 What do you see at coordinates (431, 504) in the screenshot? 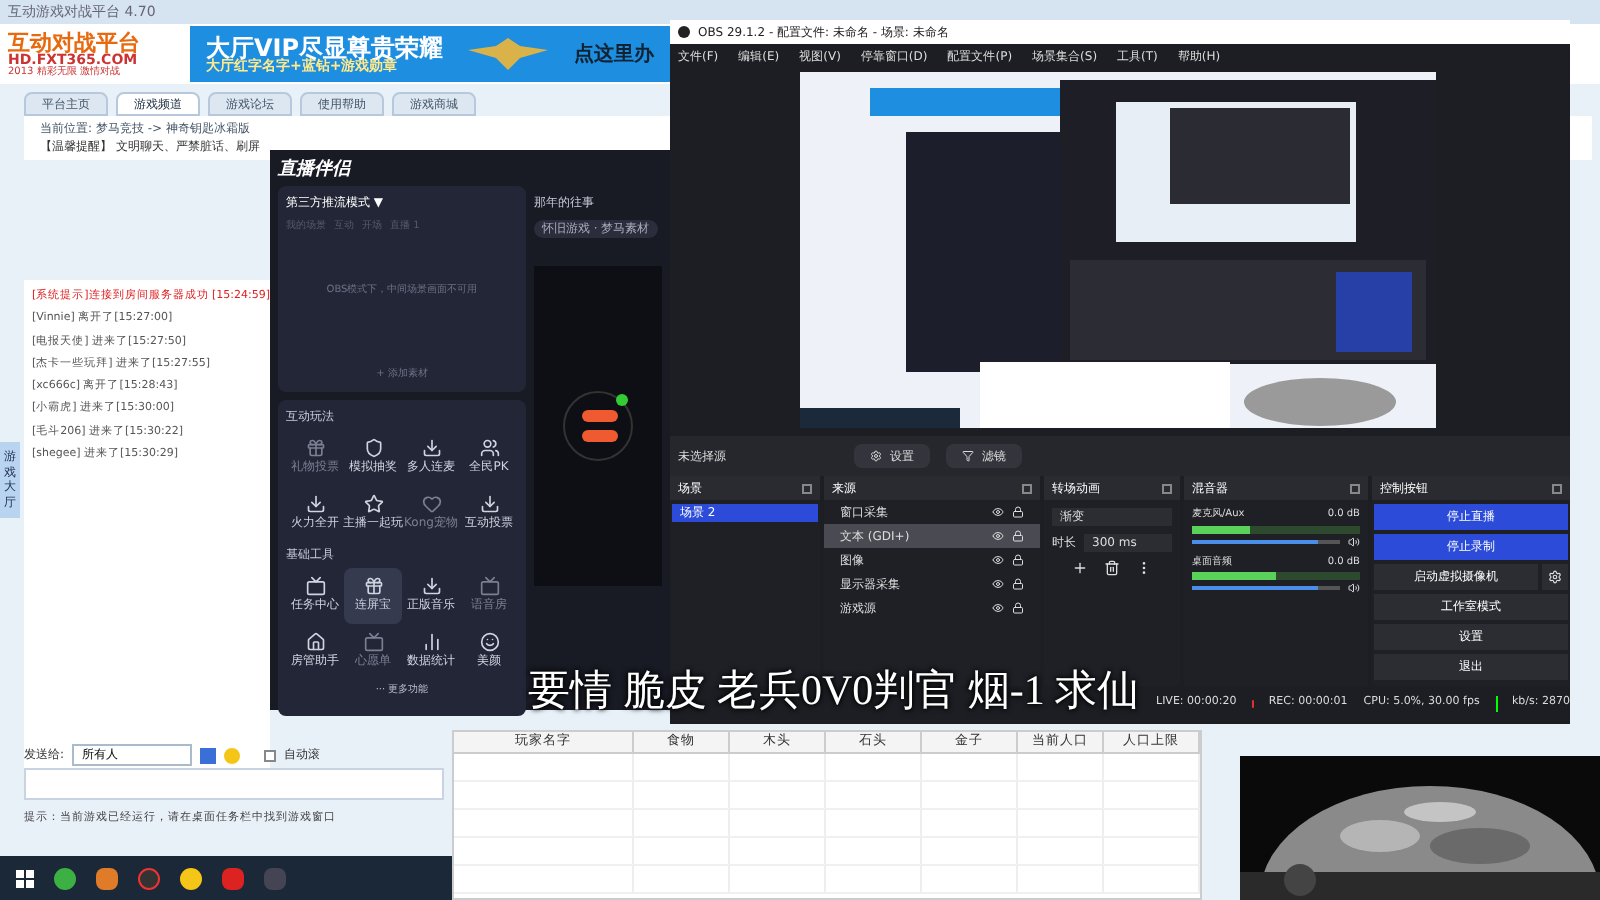
I see `heart-icon` at bounding box center [431, 504].